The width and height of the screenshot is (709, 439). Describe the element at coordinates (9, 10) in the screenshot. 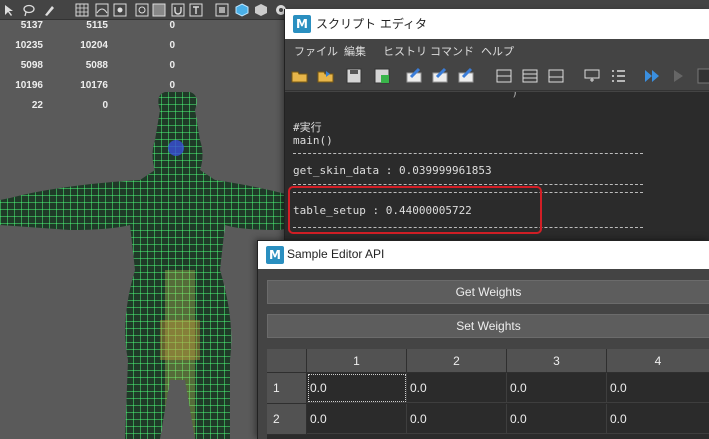

I see `select-icon` at that location.